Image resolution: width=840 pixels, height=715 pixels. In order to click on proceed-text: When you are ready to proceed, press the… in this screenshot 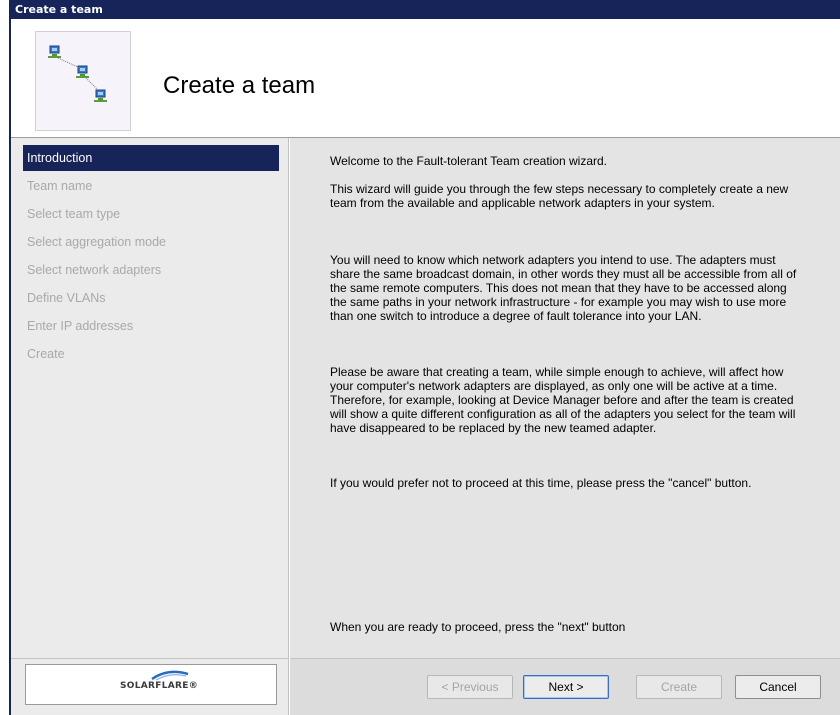, I will do `click(478, 627)`.